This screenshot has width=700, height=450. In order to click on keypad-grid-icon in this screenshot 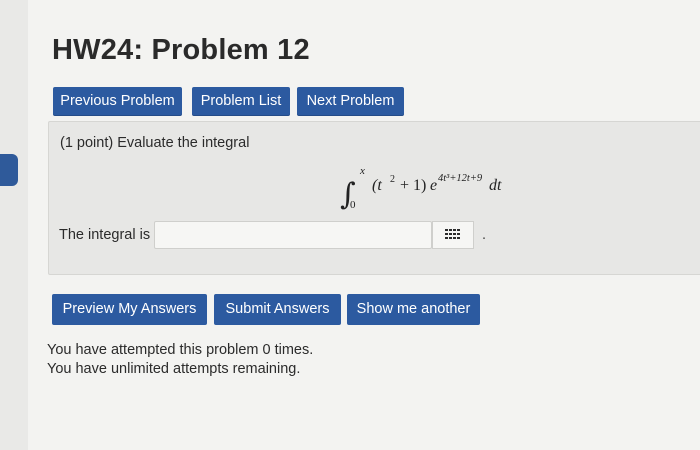, I will do `click(452, 234)`.